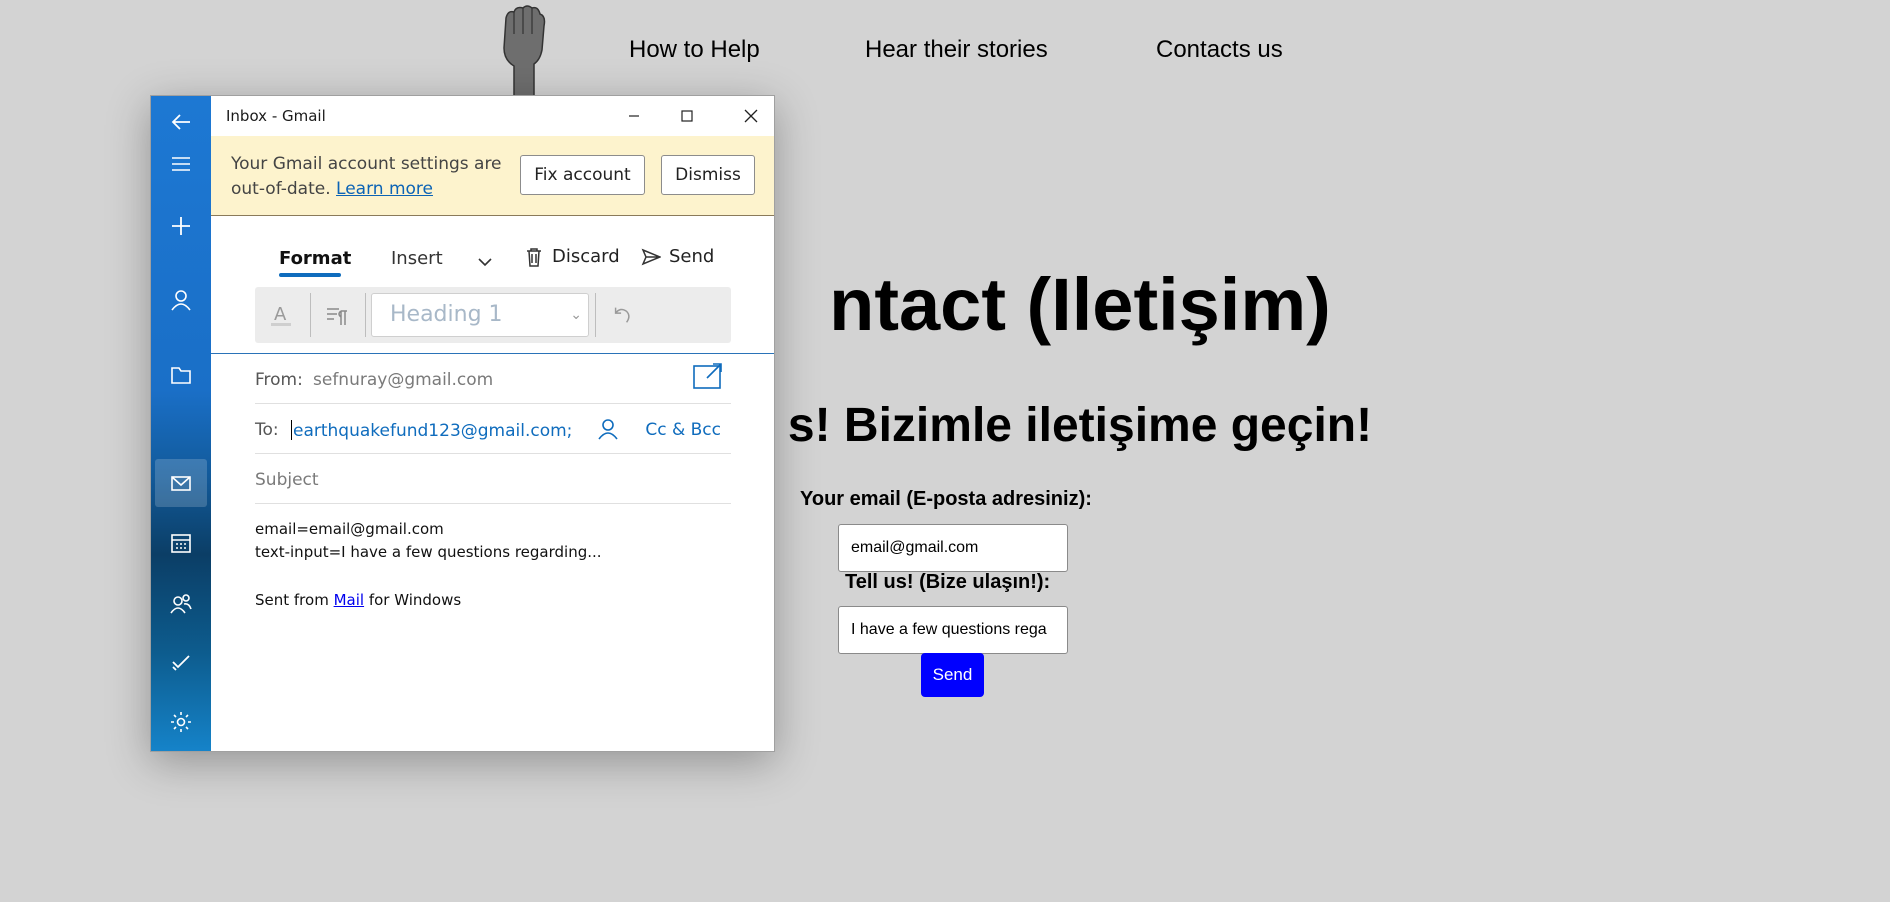 The width and height of the screenshot is (1890, 902). I want to click on message-label: Tell us! (Bize ulaşın!):, so click(948, 582).